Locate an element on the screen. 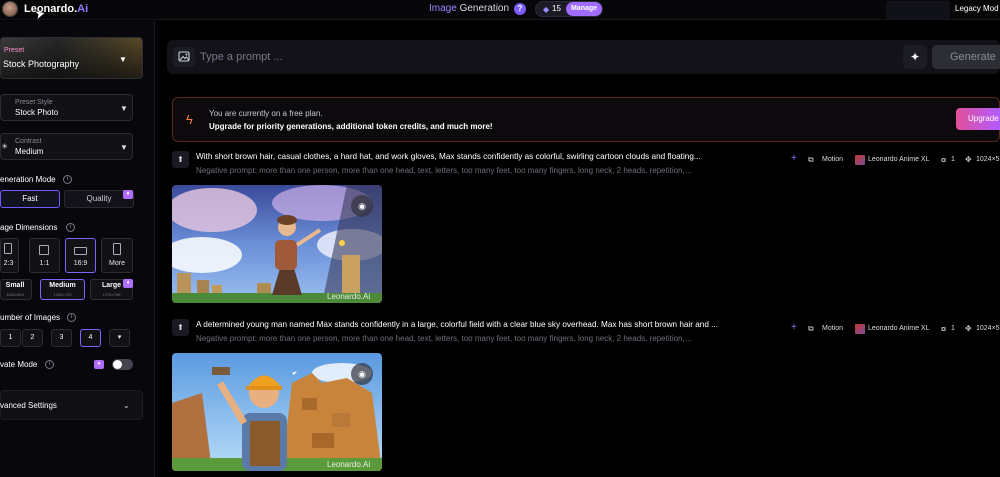 This screenshot has height=477, width=1000. sparkle-icon: ✦ is located at coordinates (915, 57).